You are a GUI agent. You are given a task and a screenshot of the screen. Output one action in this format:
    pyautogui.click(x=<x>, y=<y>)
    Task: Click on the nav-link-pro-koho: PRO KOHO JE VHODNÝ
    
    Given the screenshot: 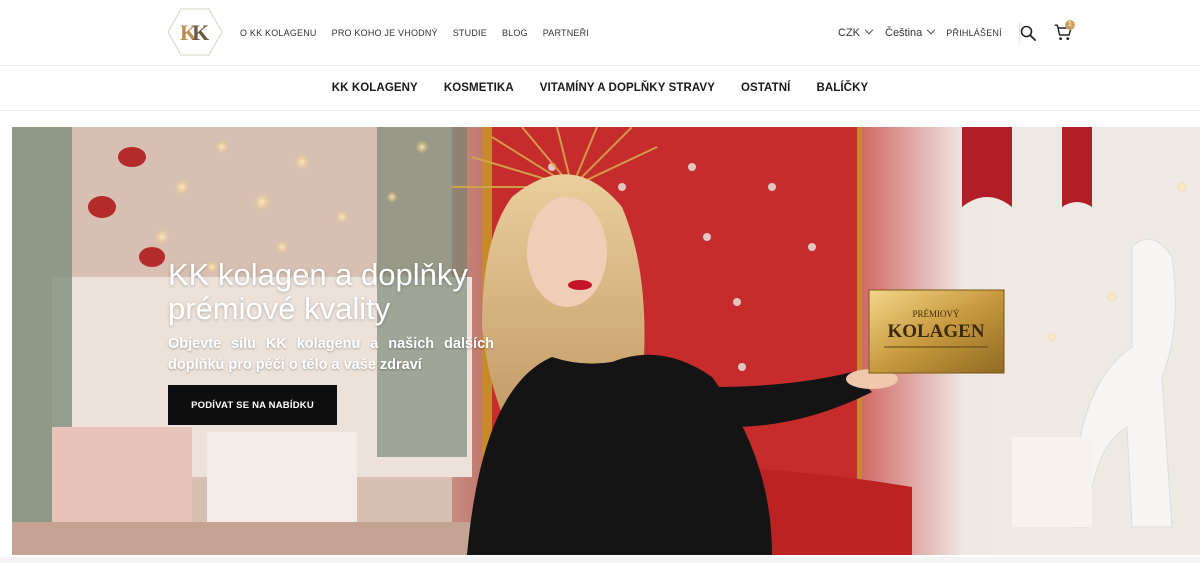 What is the action you would take?
    pyautogui.click(x=385, y=33)
    